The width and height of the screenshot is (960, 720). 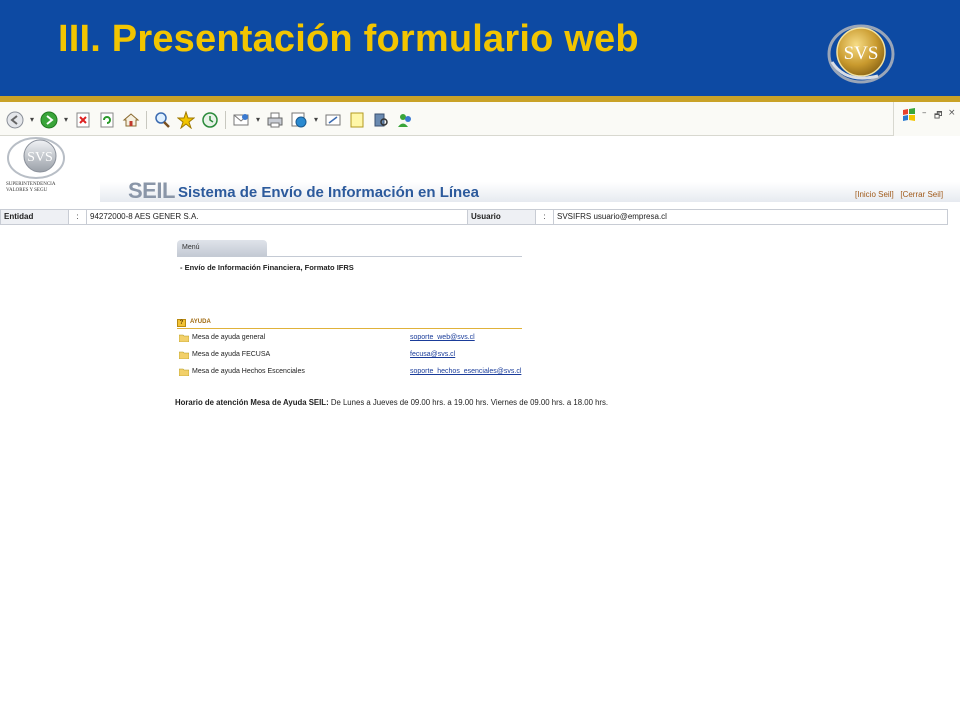 What do you see at coordinates (921, 194) in the screenshot?
I see `cerrar-seil-link: [Cerrar Seil]` at bounding box center [921, 194].